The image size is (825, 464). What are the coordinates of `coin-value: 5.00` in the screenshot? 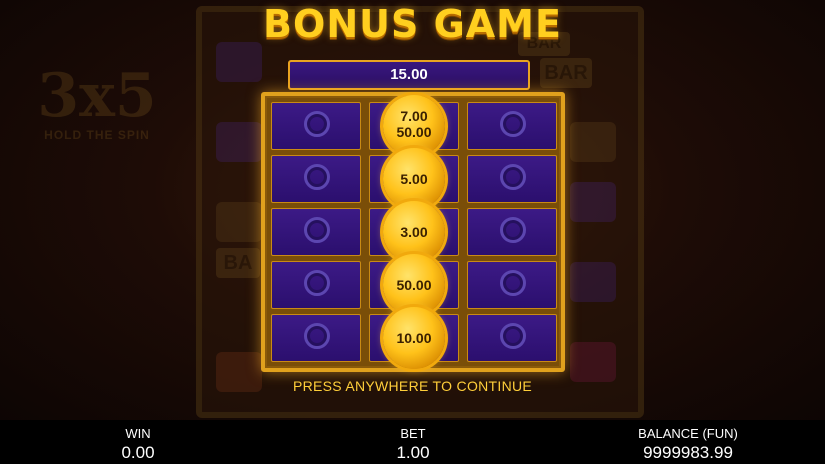 It's located at (414, 179).